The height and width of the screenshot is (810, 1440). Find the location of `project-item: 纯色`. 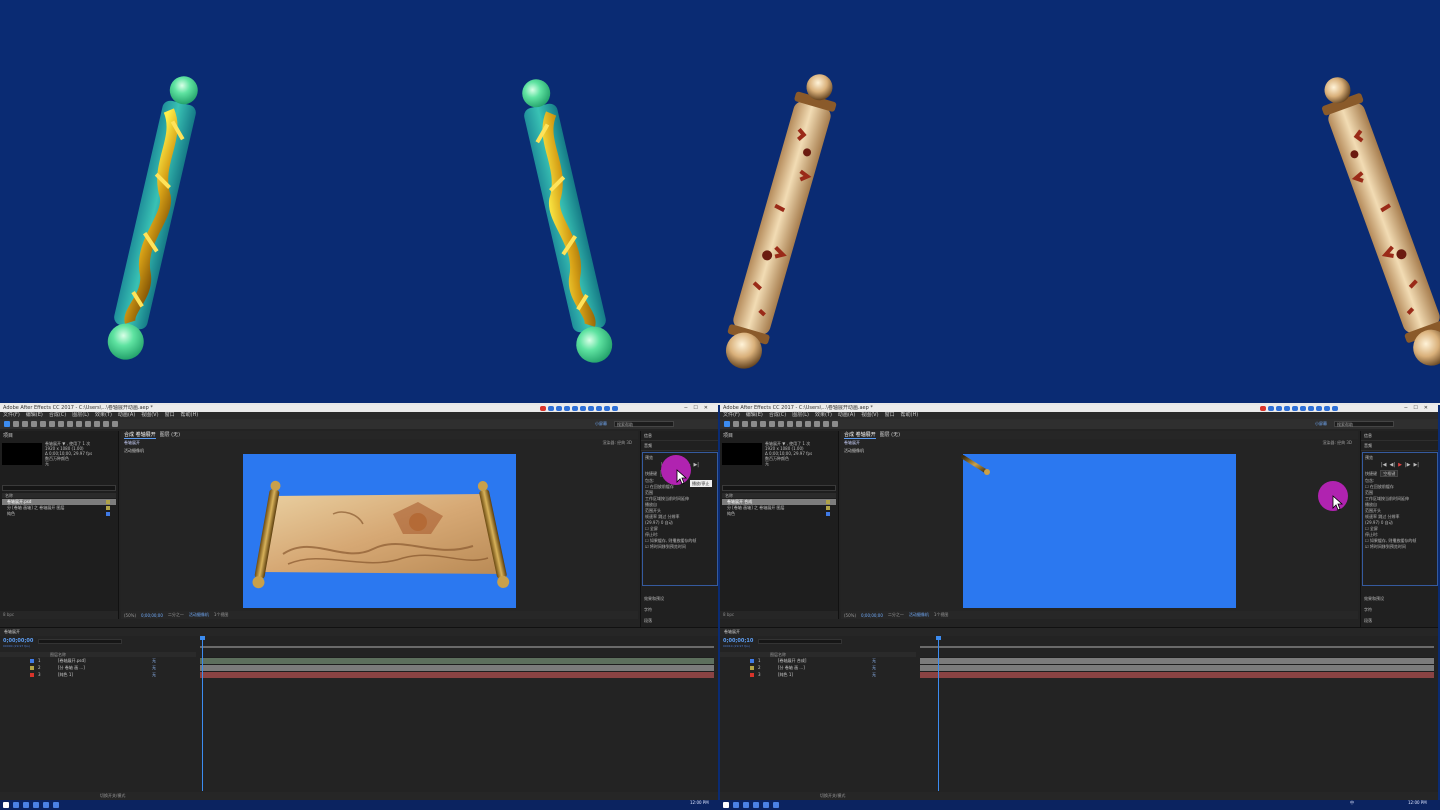

project-item: 纯色 is located at coordinates (59, 514).